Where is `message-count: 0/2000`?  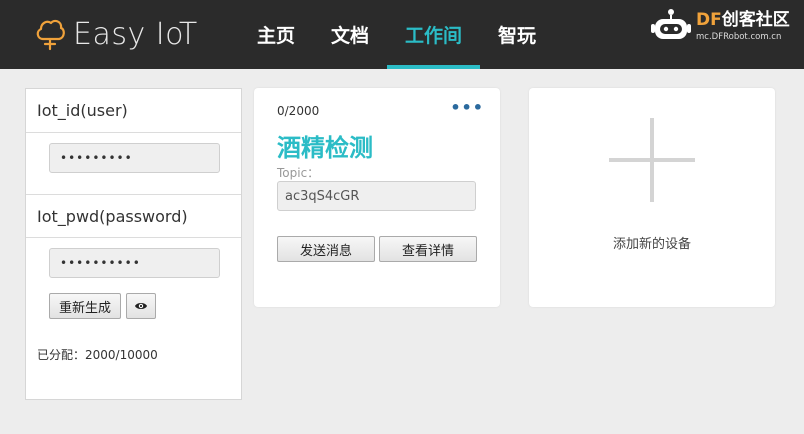
message-count: 0/2000 is located at coordinates (298, 111).